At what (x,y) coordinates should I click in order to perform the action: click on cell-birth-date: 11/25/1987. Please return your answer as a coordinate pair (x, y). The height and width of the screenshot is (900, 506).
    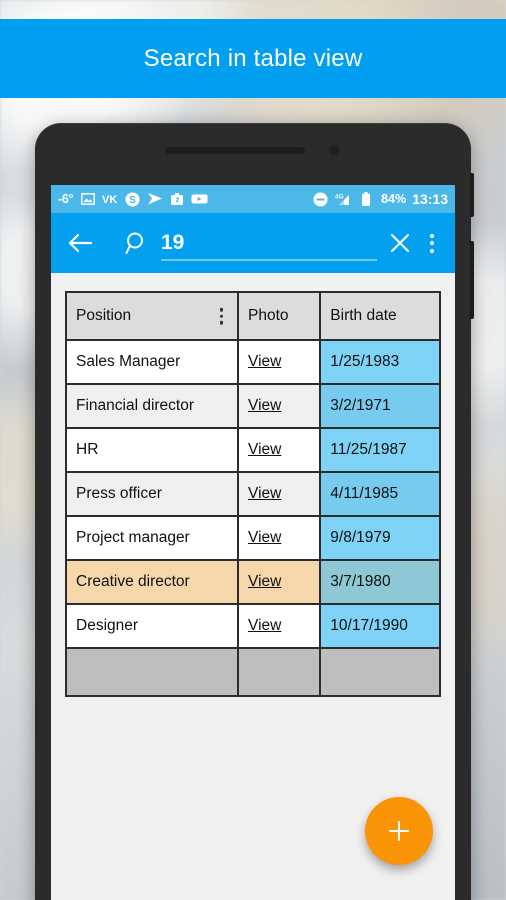
    Looking at the image, I should click on (380, 450).